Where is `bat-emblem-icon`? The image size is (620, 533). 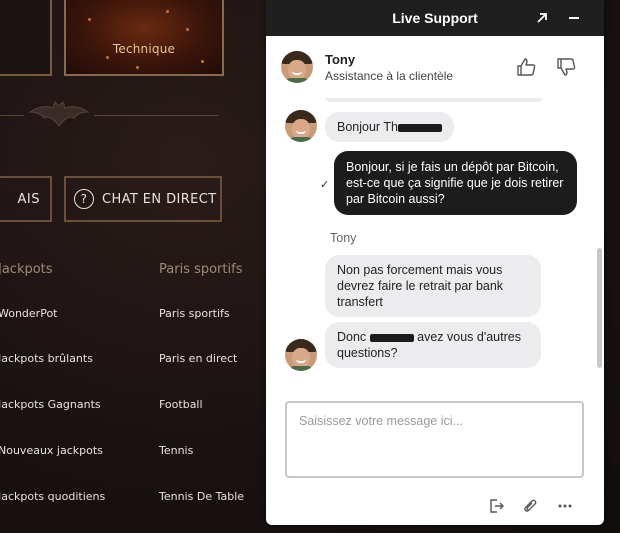 bat-emblem-icon is located at coordinates (59, 114).